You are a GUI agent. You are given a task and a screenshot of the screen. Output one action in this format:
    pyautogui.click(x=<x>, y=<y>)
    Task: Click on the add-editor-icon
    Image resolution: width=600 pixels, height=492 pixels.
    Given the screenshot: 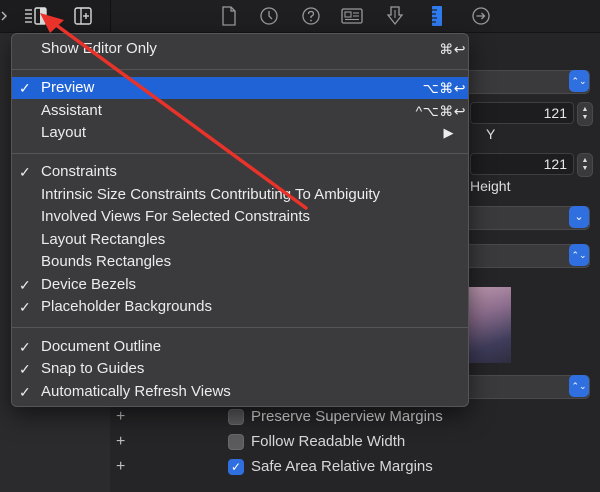 What is the action you would take?
    pyautogui.click(x=83, y=16)
    